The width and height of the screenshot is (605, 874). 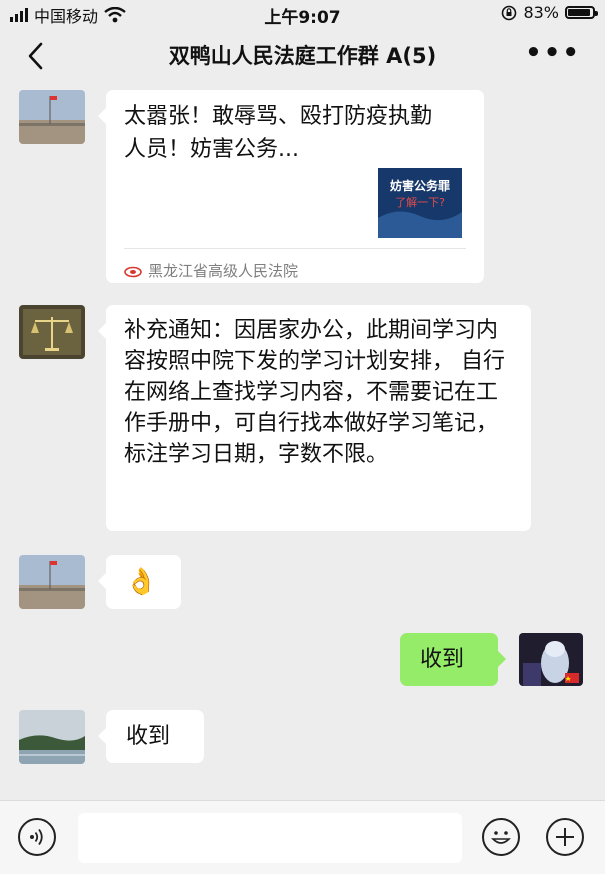 I want to click on emoji-icon, so click(x=501, y=837).